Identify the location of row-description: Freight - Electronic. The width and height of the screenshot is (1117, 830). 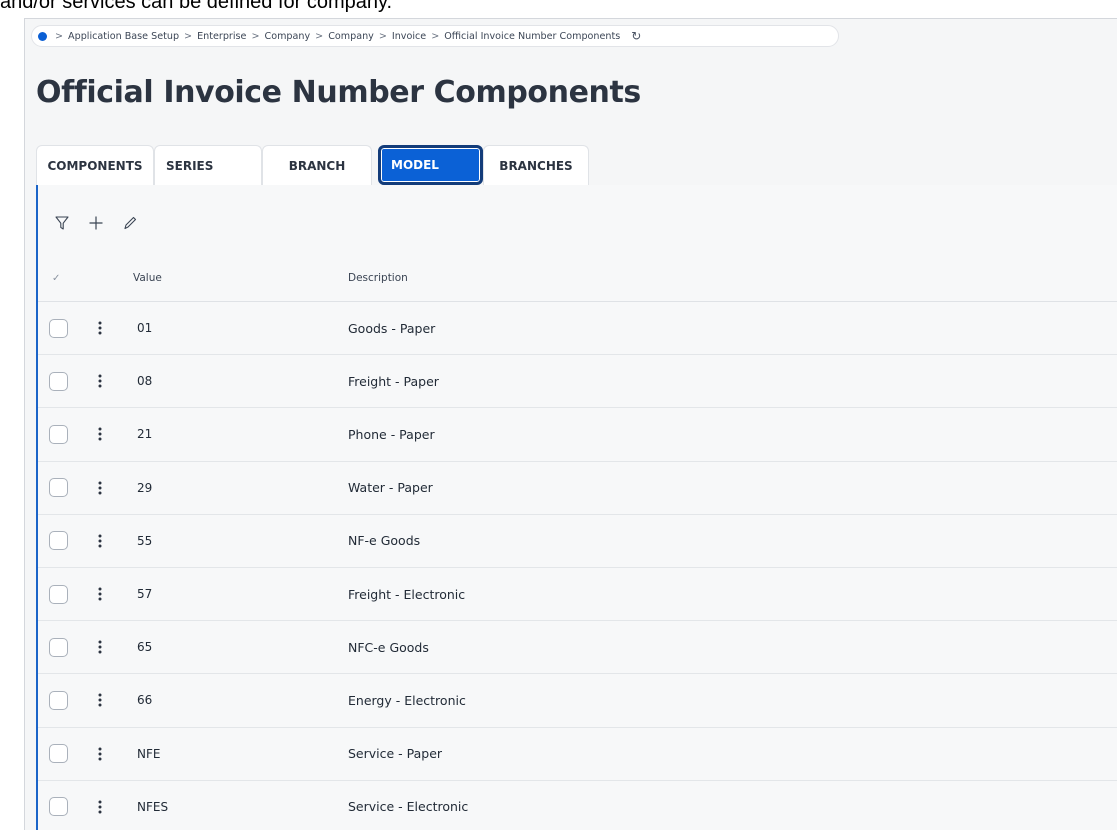
(407, 594).